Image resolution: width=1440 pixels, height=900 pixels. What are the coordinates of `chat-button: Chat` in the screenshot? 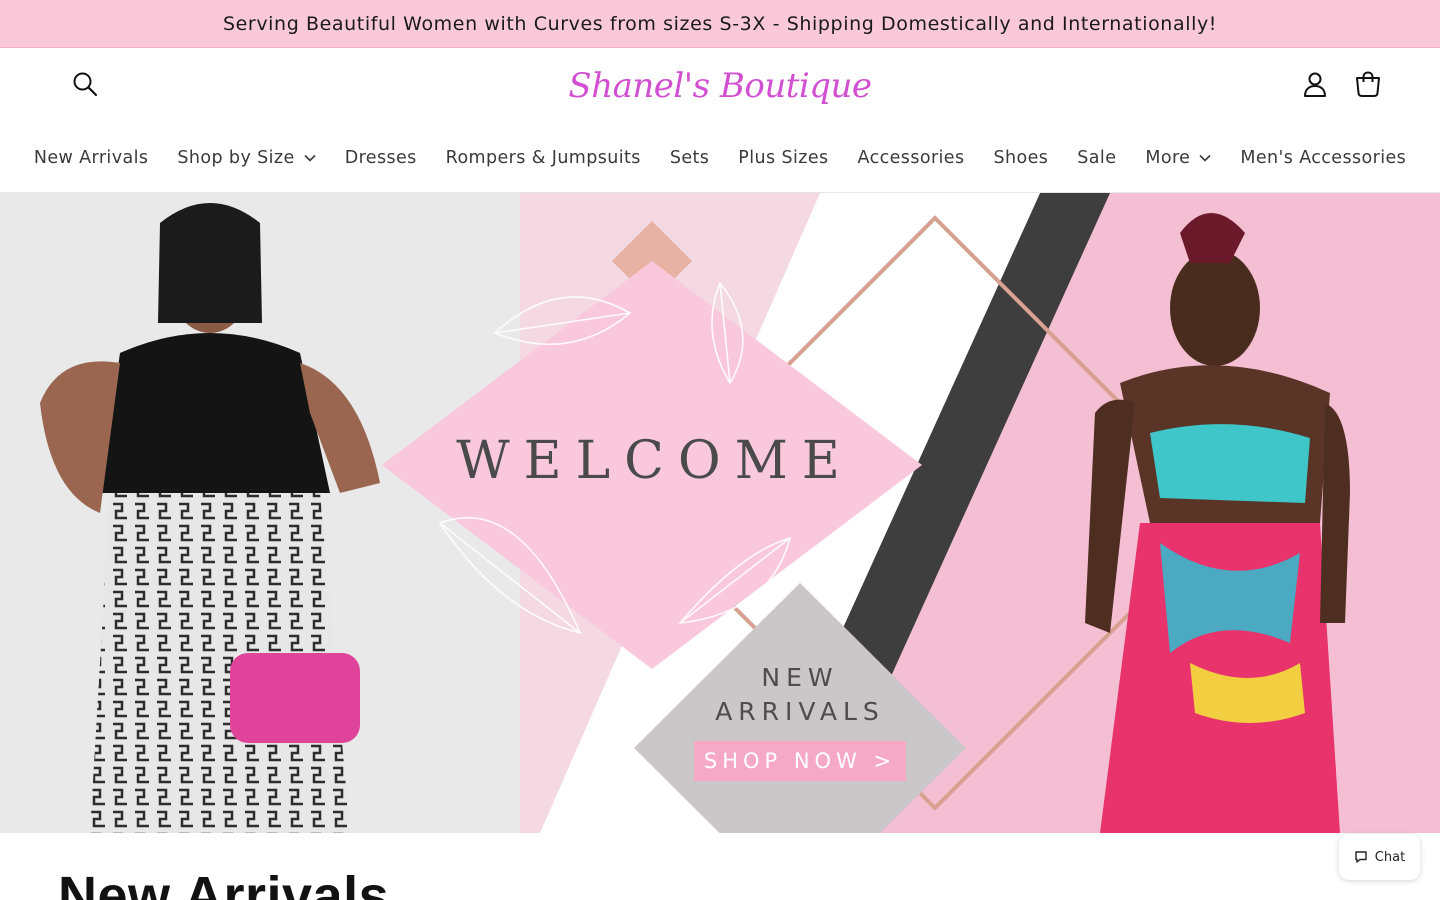 It's located at (1379, 857).